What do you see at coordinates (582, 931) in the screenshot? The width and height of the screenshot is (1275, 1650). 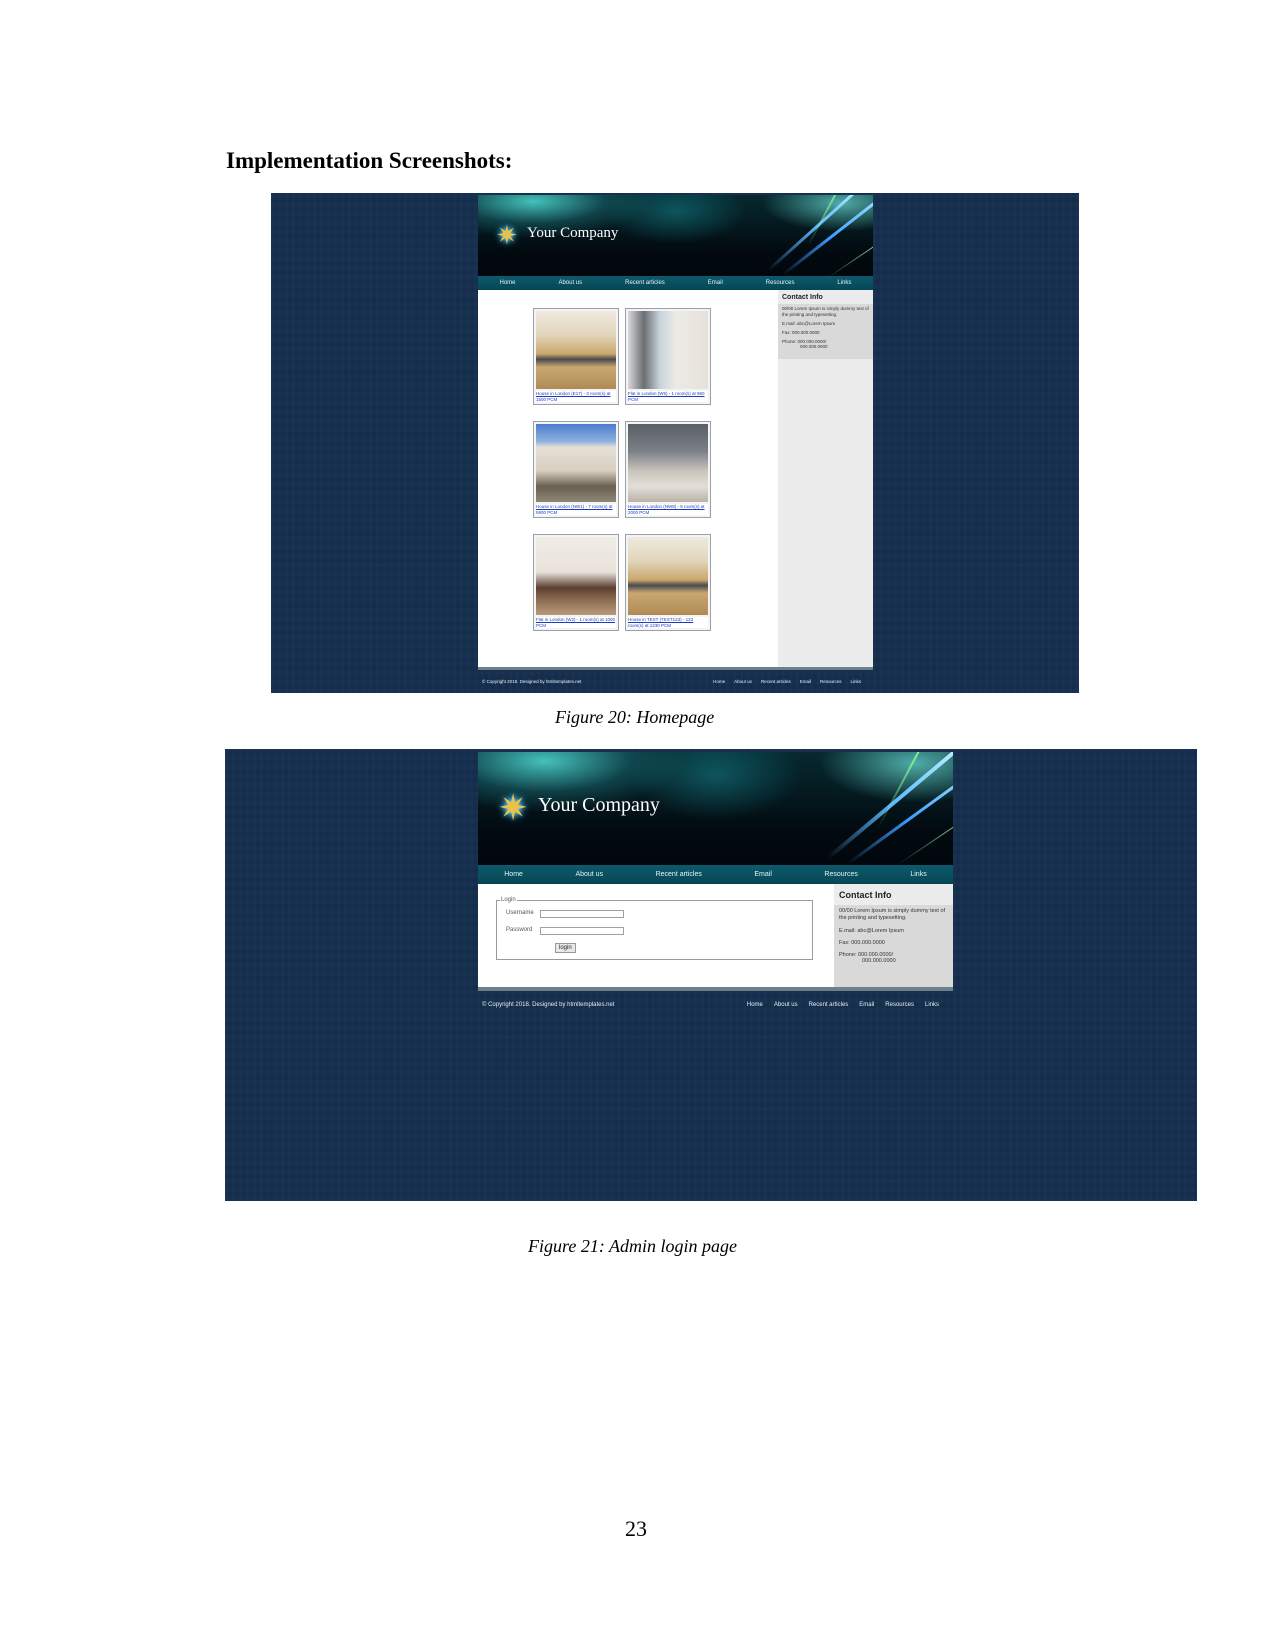 I see `password-input` at bounding box center [582, 931].